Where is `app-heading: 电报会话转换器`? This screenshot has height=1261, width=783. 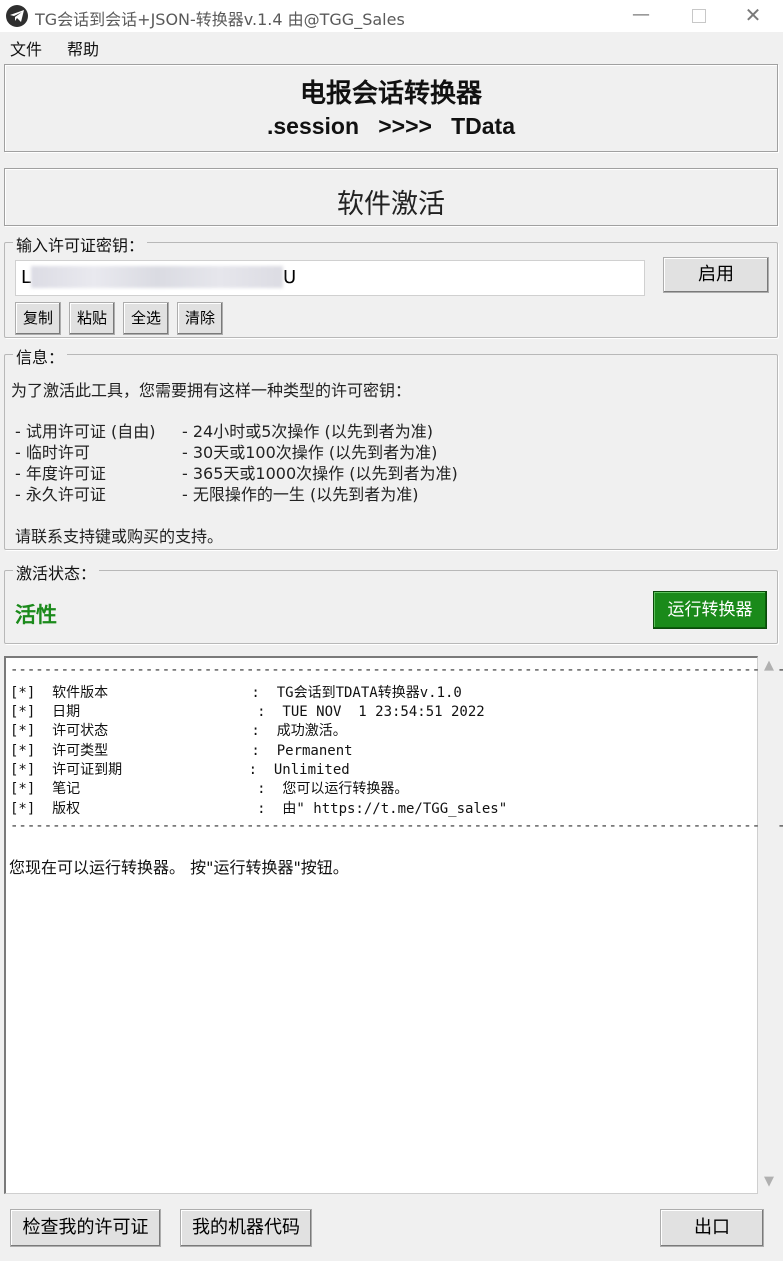 app-heading: 电报会话转换器 is located at coordinates (390, 94).